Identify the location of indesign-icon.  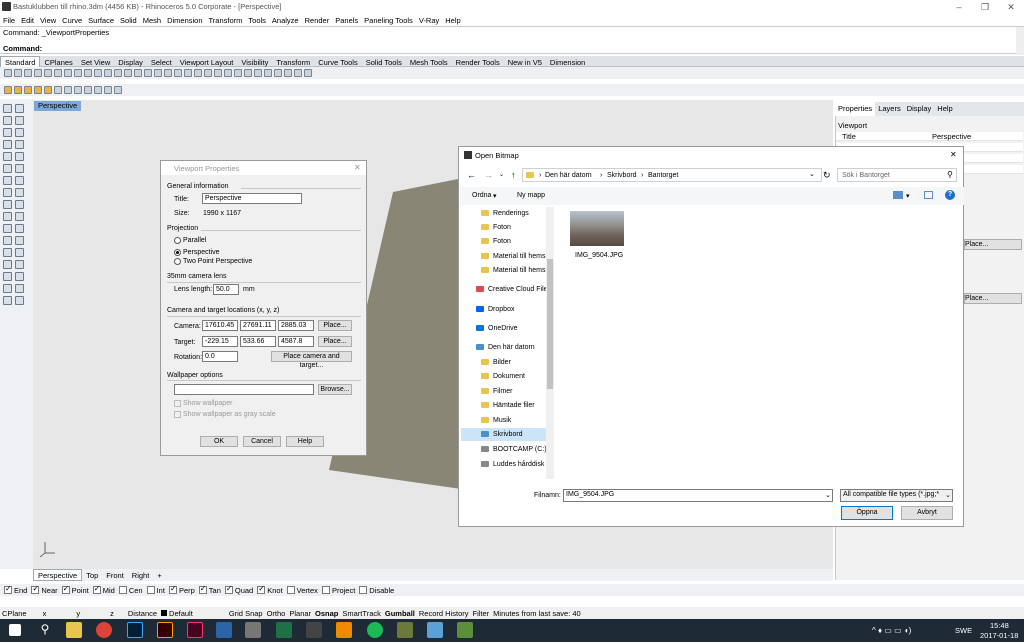
(195, 630).